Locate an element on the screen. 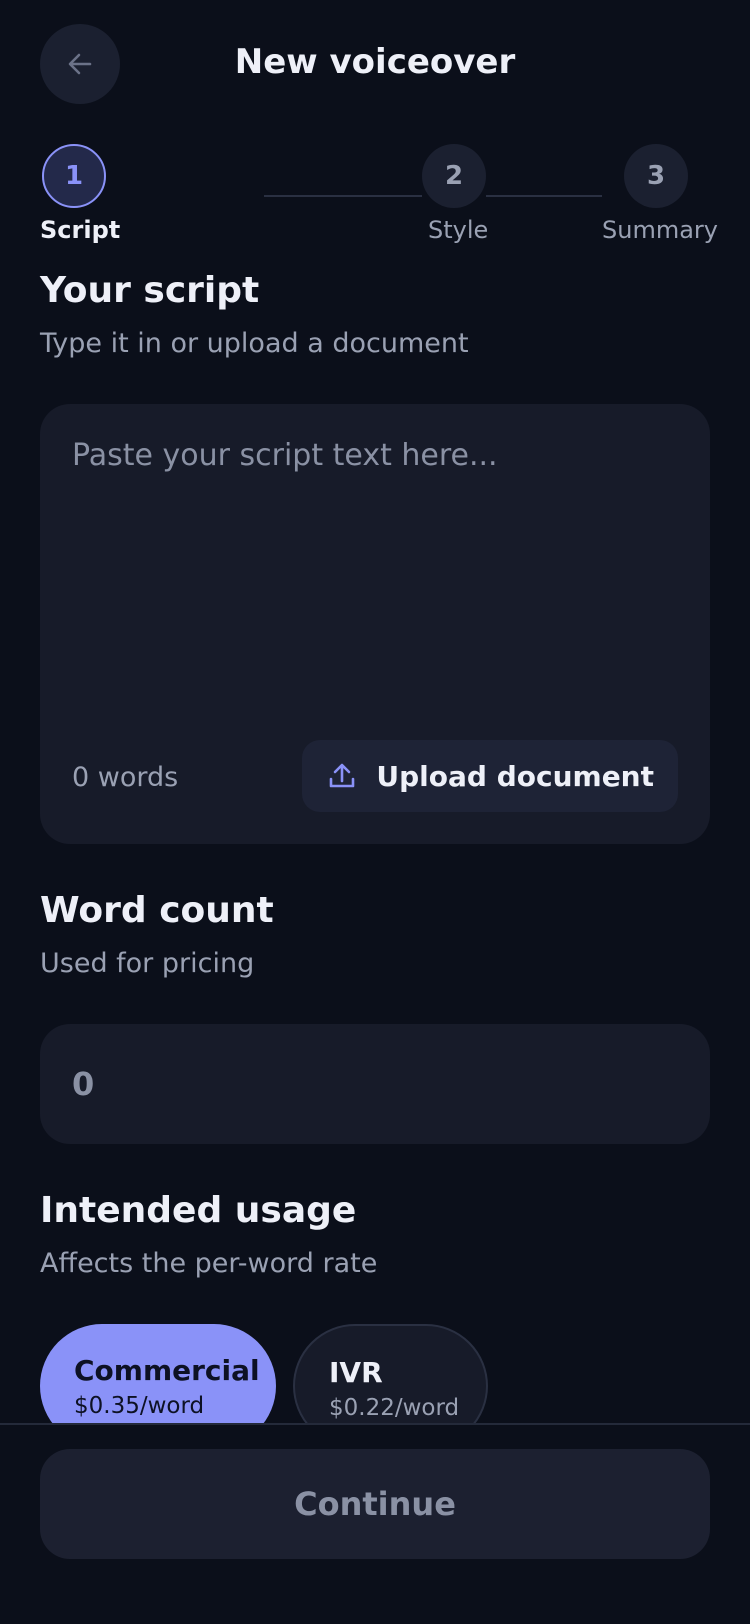  word-count-section-title: Word count is located at coordinates (157, 910).